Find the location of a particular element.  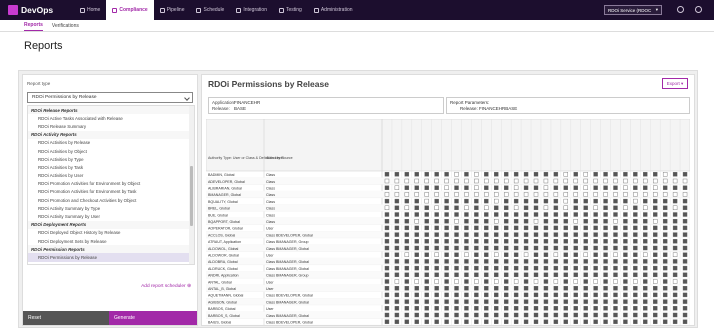

scrollbar-thumb is located at coordinates (191, 196).